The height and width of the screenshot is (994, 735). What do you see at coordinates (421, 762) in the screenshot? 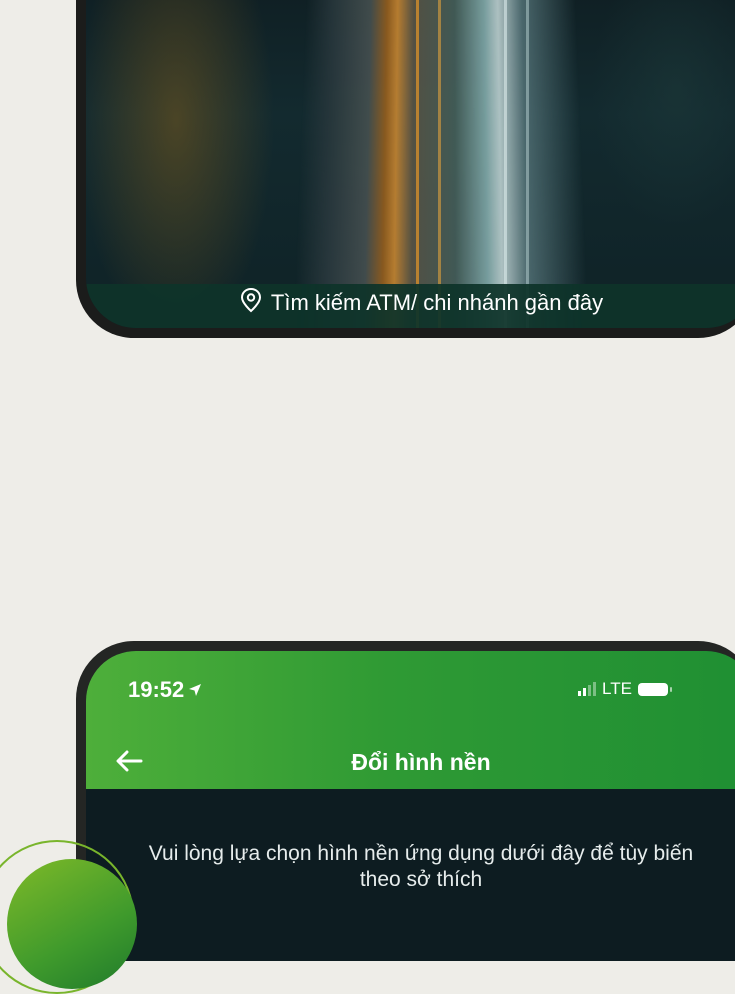
I see `page-title: Đổi hình nền` at bounding box center [421, 762].